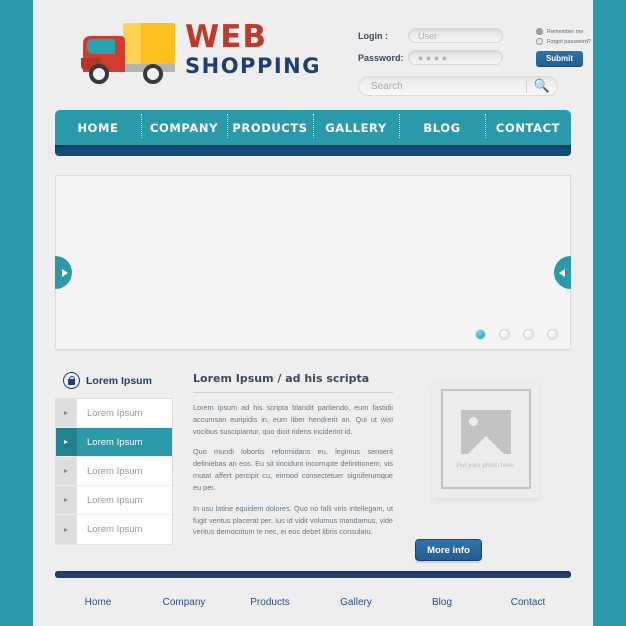  What do you see at coordinates (356, 125) in the screenshot?
I see `nav-item-gallery: GALLERY` at bounding box center [356, 125].